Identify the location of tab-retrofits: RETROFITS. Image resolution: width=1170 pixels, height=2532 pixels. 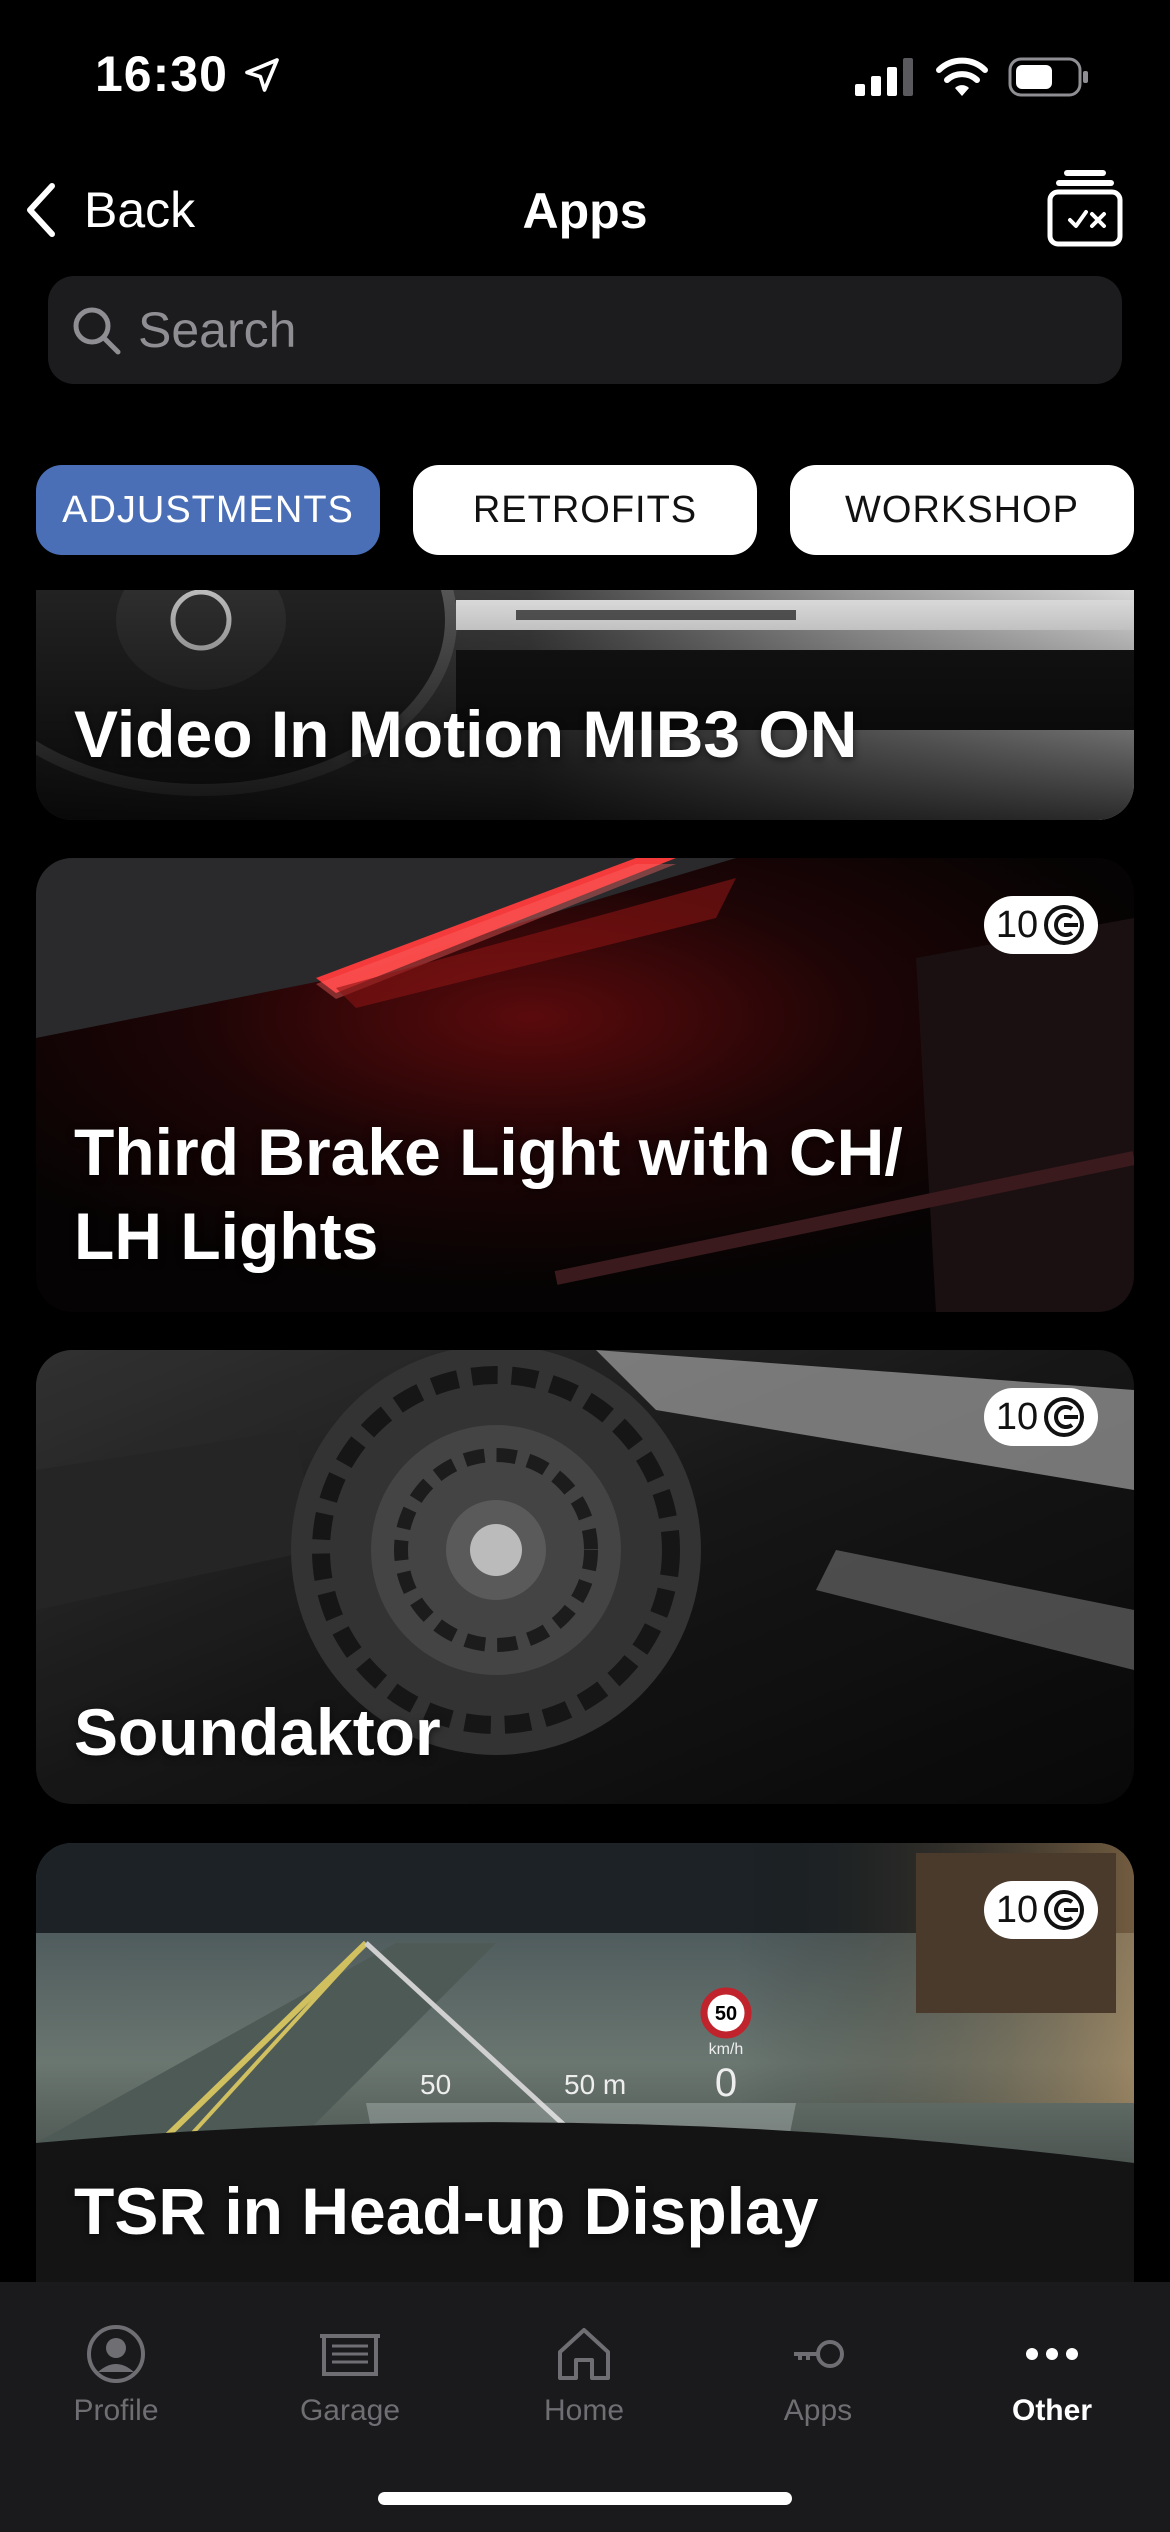
(585, 510).